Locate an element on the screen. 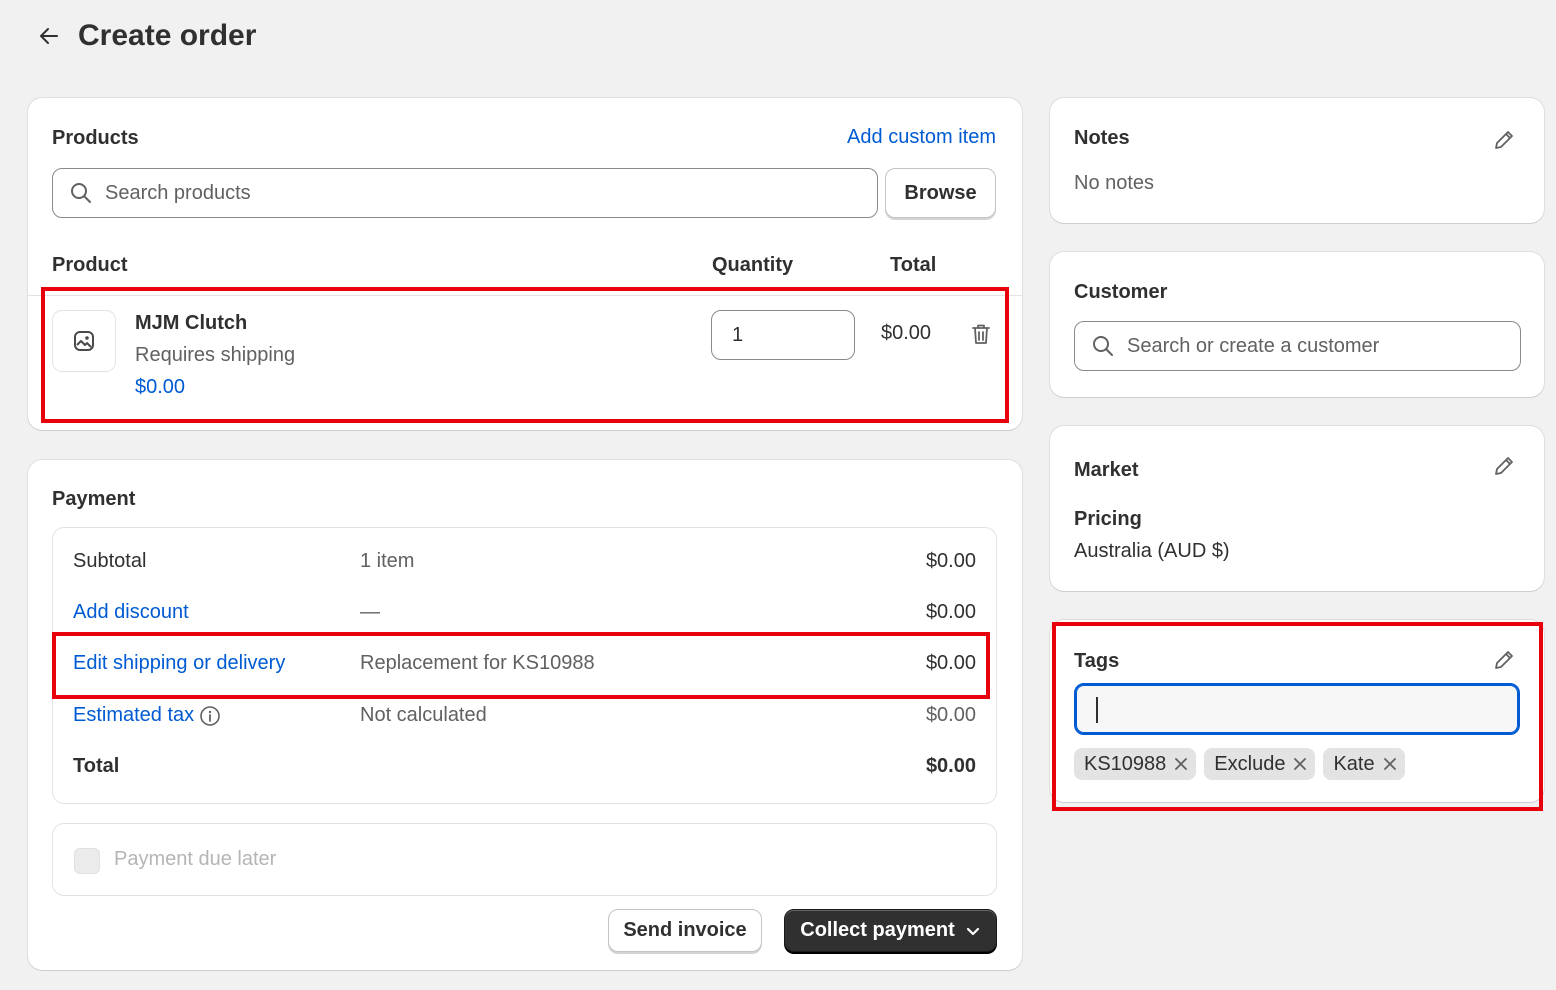 The height and width of the screenshot is (990, 1556). estimated-tax-link: Estimated tax is located at coordinates (133, 715).